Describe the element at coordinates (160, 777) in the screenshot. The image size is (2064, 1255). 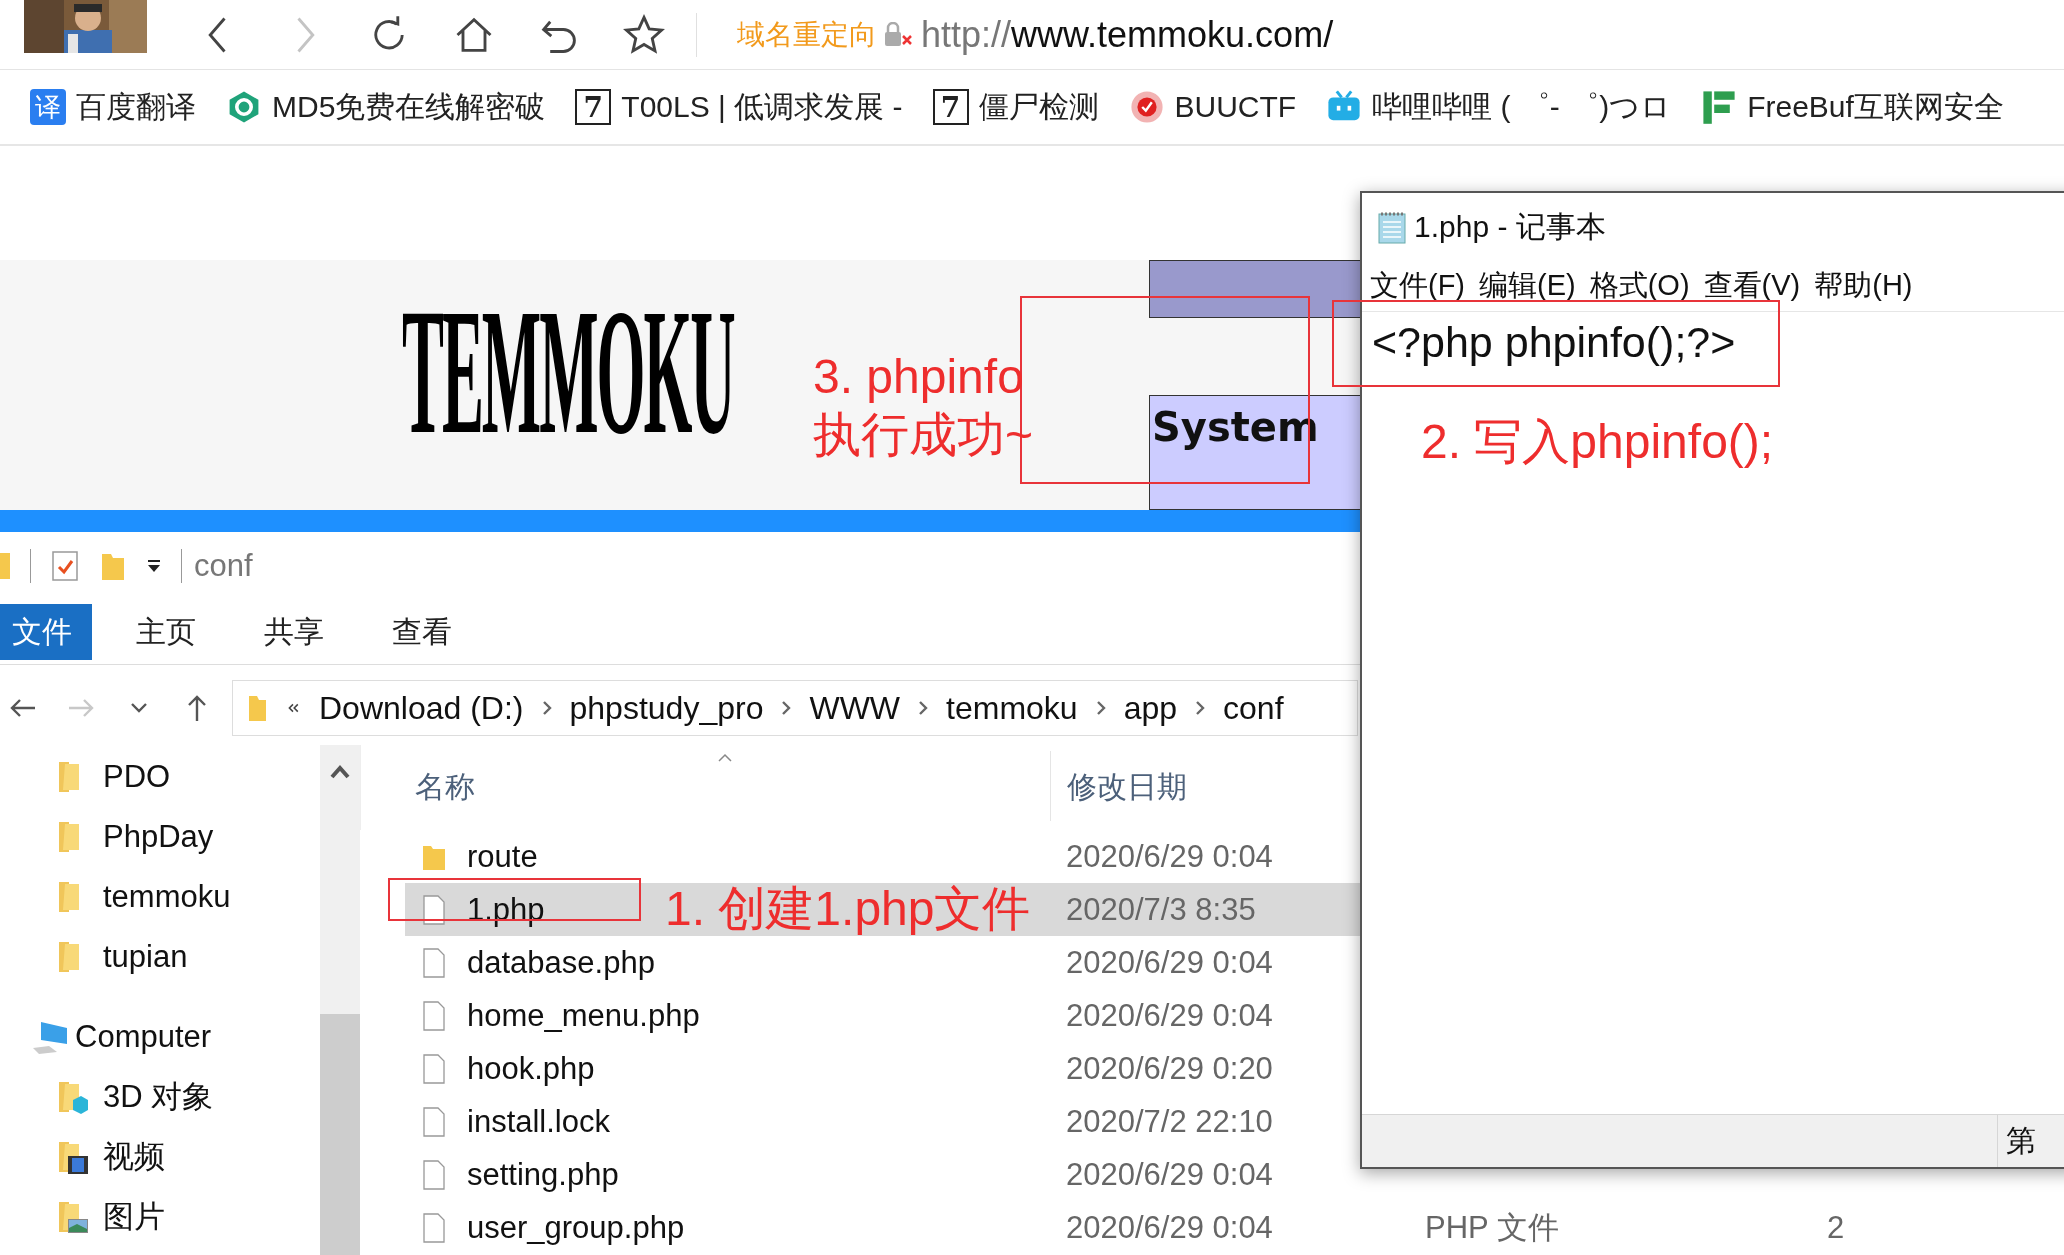
I see `nav-pane-item: PDO` at that location.